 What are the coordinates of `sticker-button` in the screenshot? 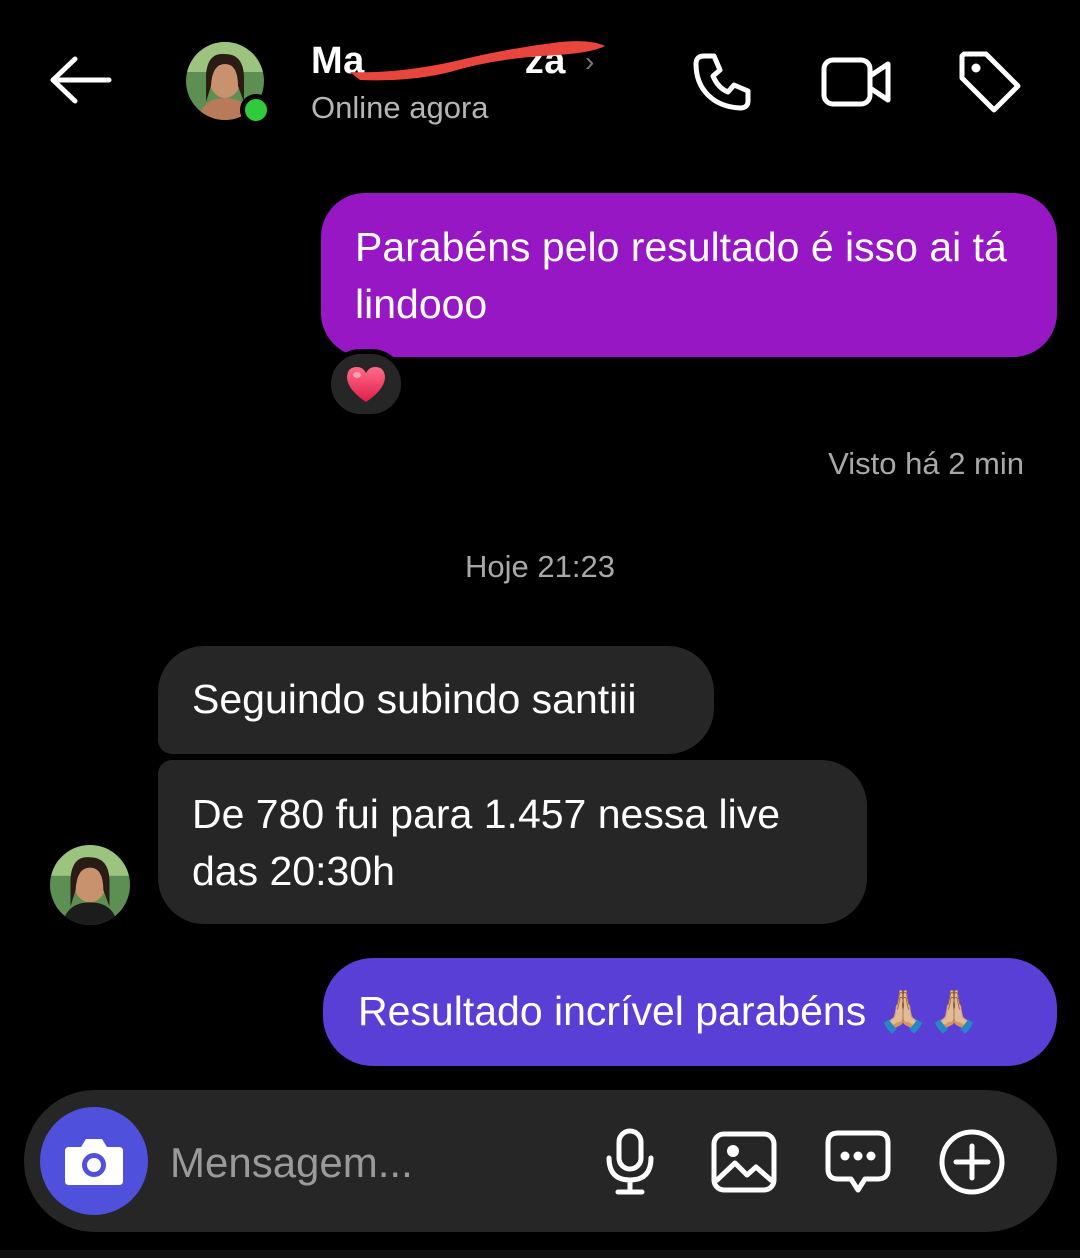 It's located at (858, 1162).